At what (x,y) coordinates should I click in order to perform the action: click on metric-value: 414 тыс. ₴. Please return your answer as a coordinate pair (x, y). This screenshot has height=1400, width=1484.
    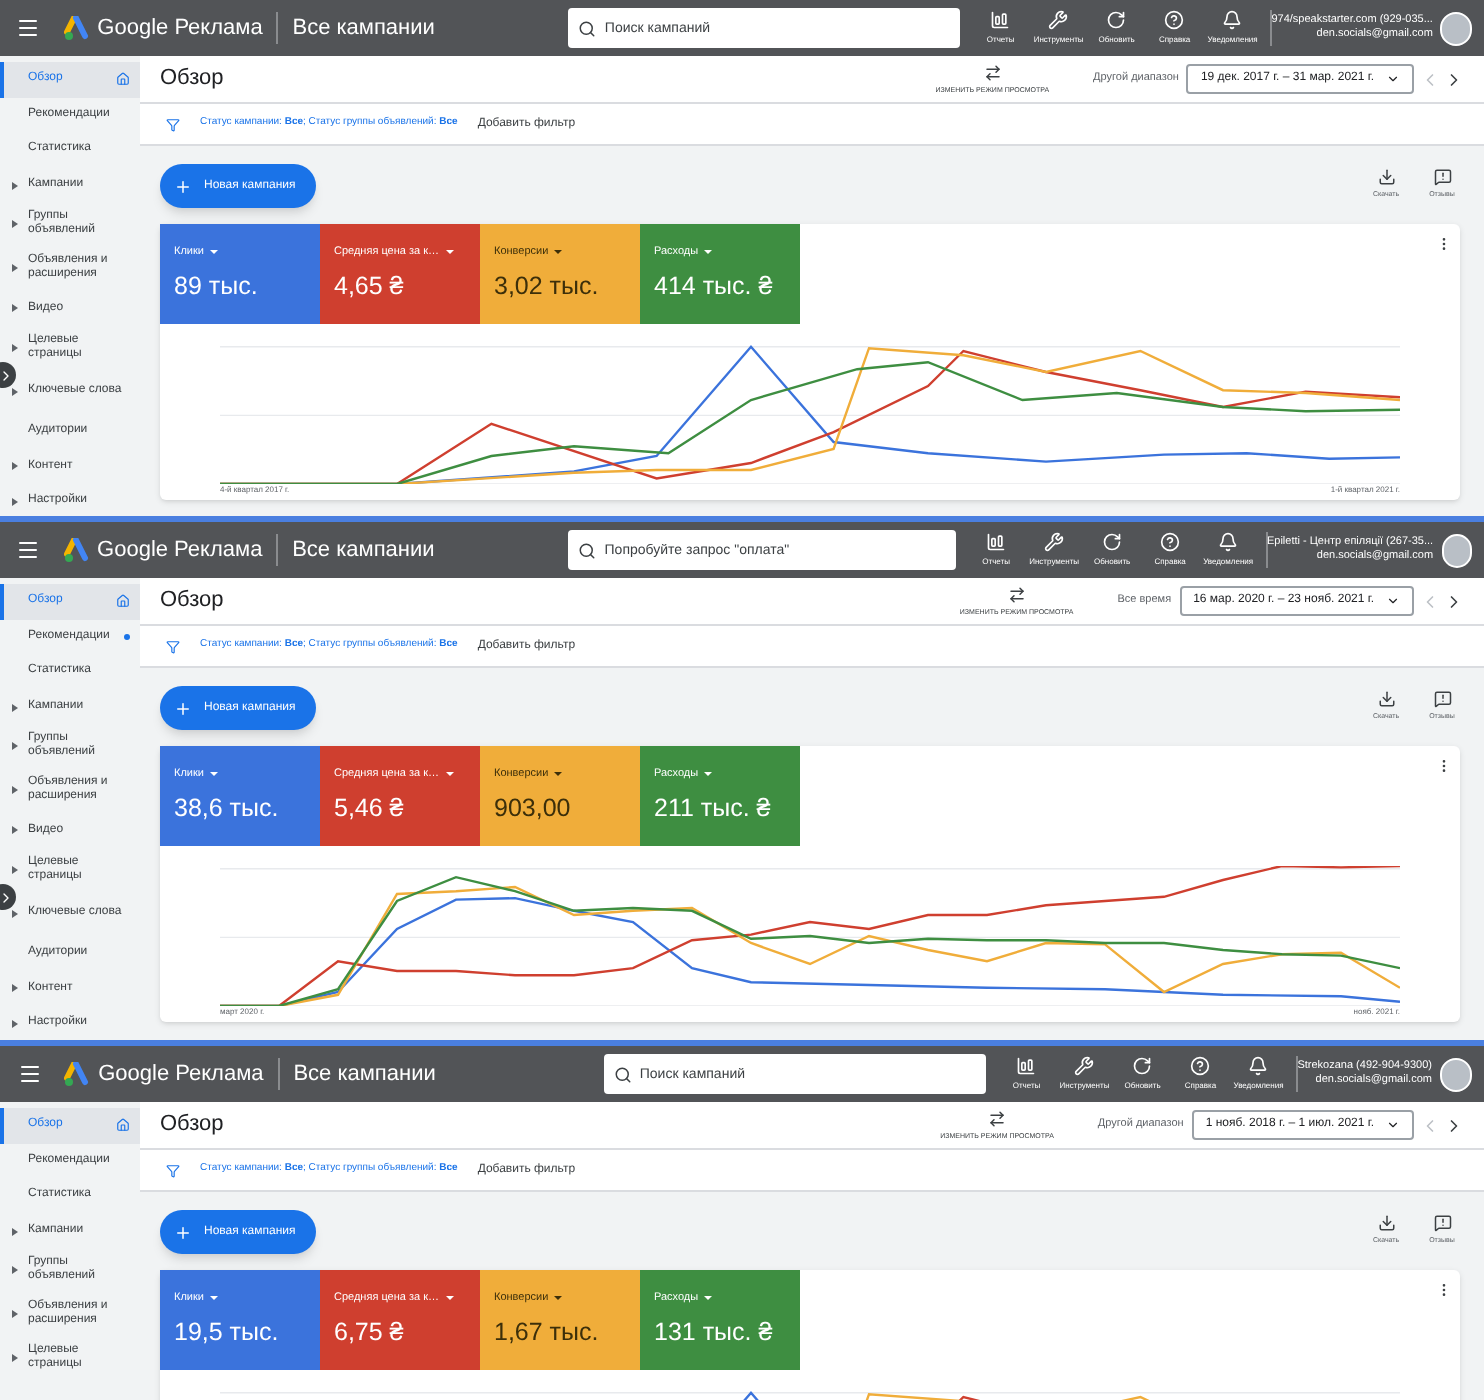
    Looking at the image, I should click on (714, 287).